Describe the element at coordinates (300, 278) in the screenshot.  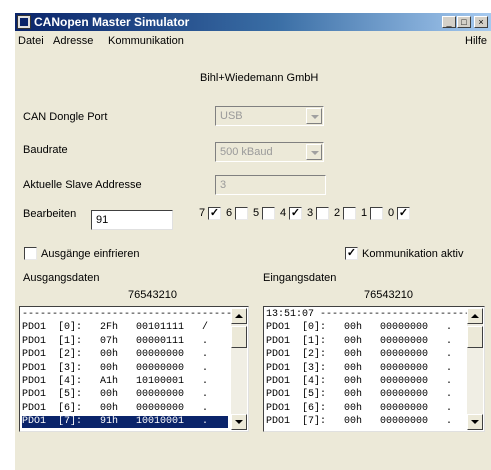
I see `inputs-title: Eingangsdaten` at that location.